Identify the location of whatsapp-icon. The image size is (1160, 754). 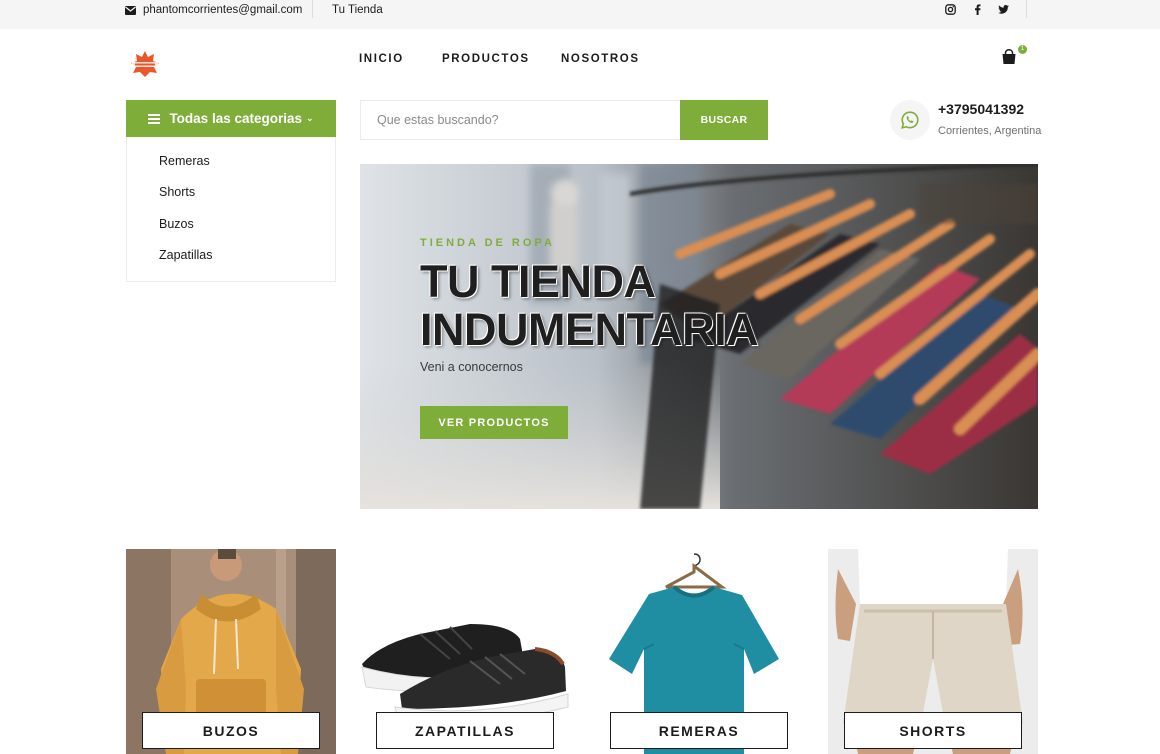
(910, 120).